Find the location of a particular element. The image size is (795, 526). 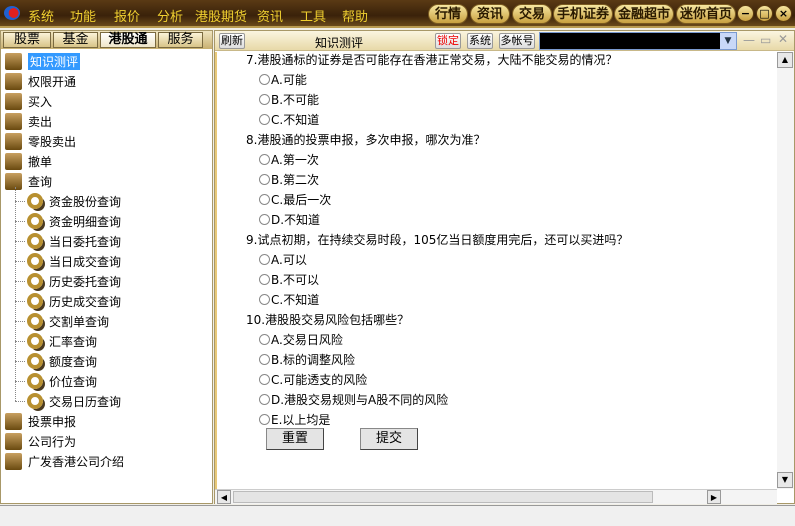

tree-subitem: 额度查询 is located at coordinates (56, 361).